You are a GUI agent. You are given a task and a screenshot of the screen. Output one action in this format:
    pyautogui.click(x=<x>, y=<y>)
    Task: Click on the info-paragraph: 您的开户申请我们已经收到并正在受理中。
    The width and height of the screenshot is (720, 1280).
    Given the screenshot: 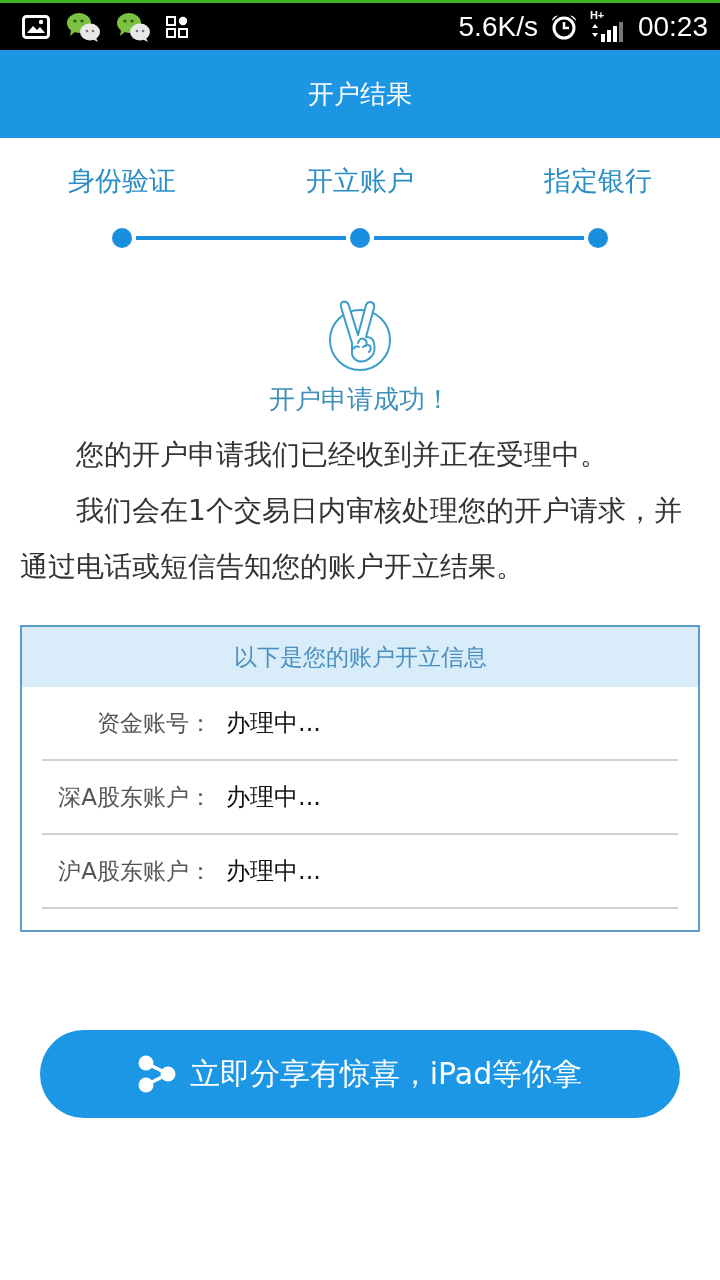 What is the action you would take?
    pyautogui.click(x=342, y=455)
    